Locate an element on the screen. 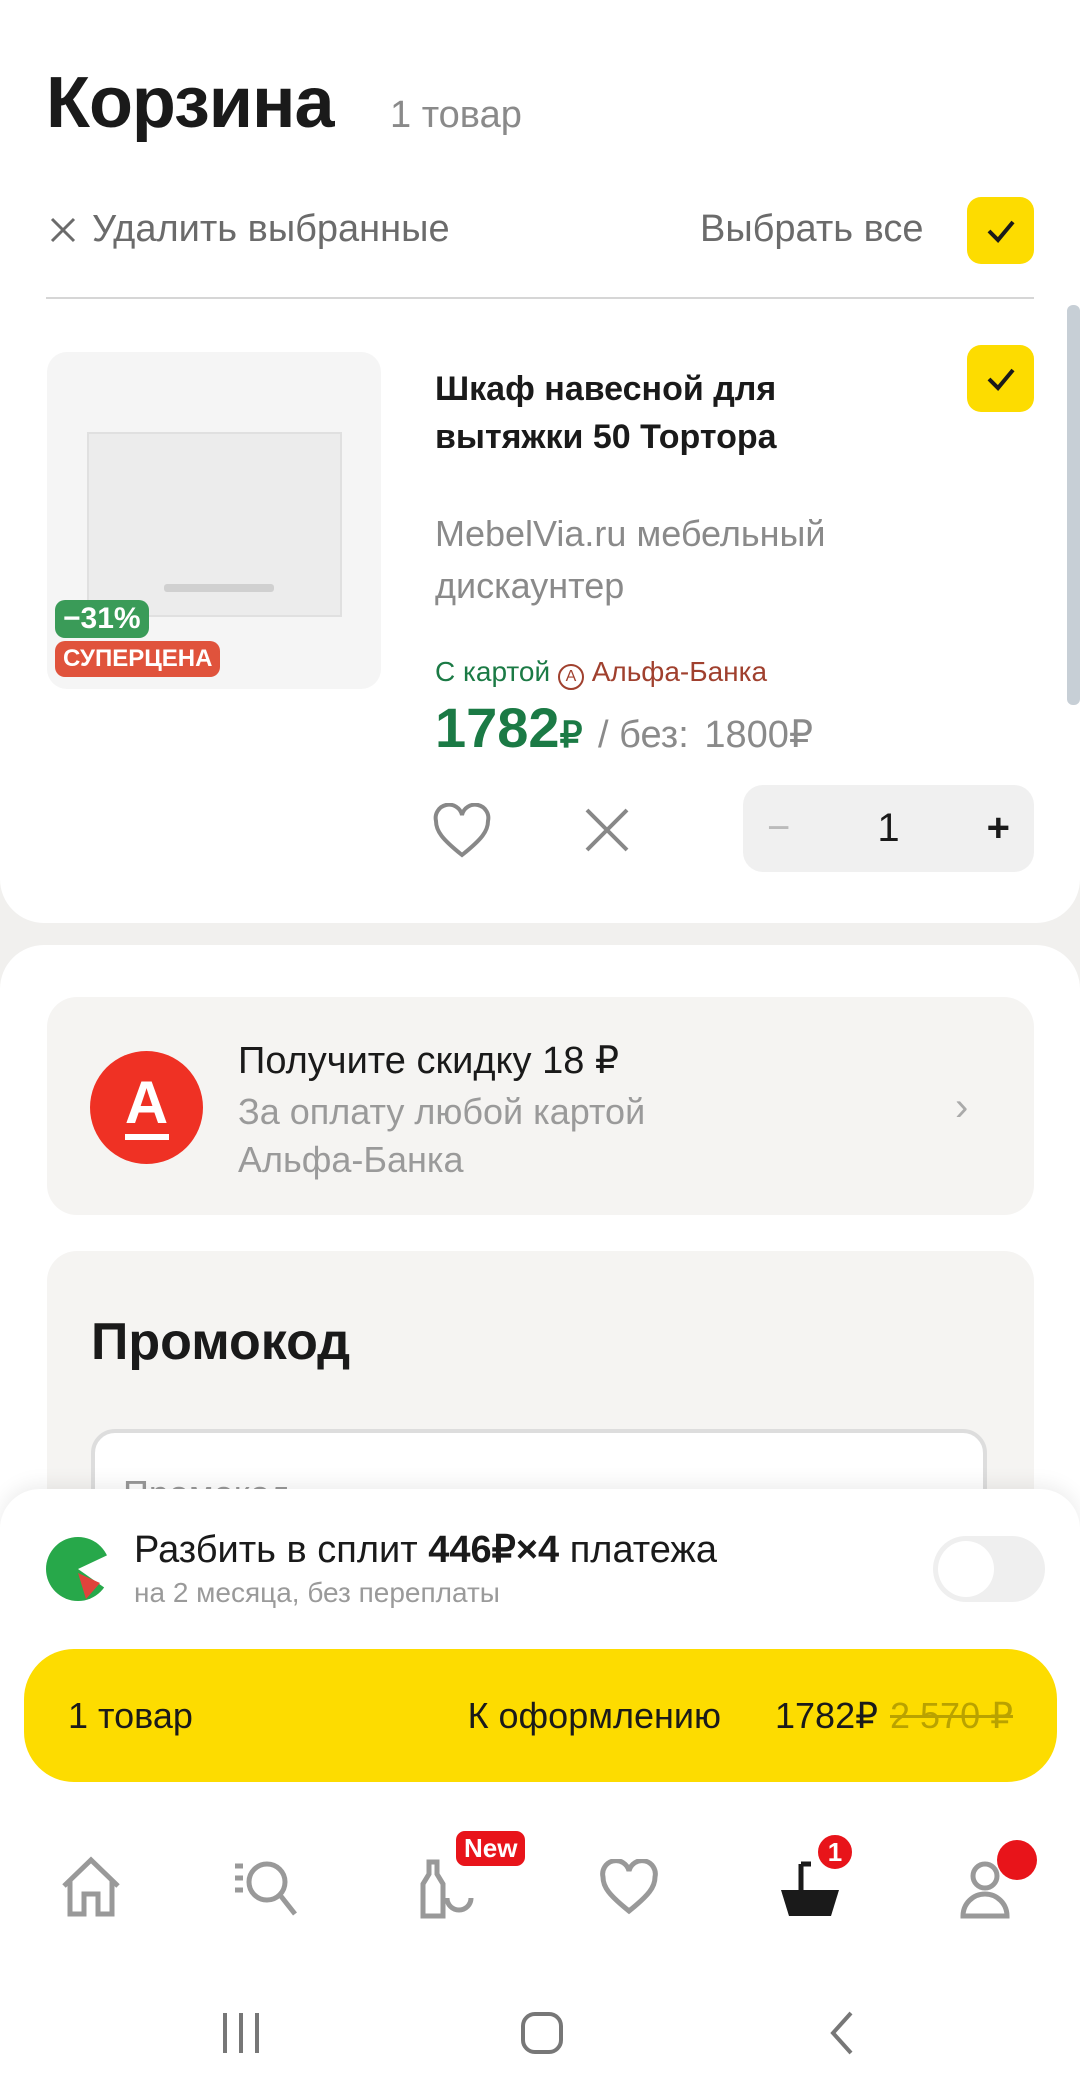 This screenshot has width=1080, height=2099. nav-catalog is located at coordinates (268, 1887).